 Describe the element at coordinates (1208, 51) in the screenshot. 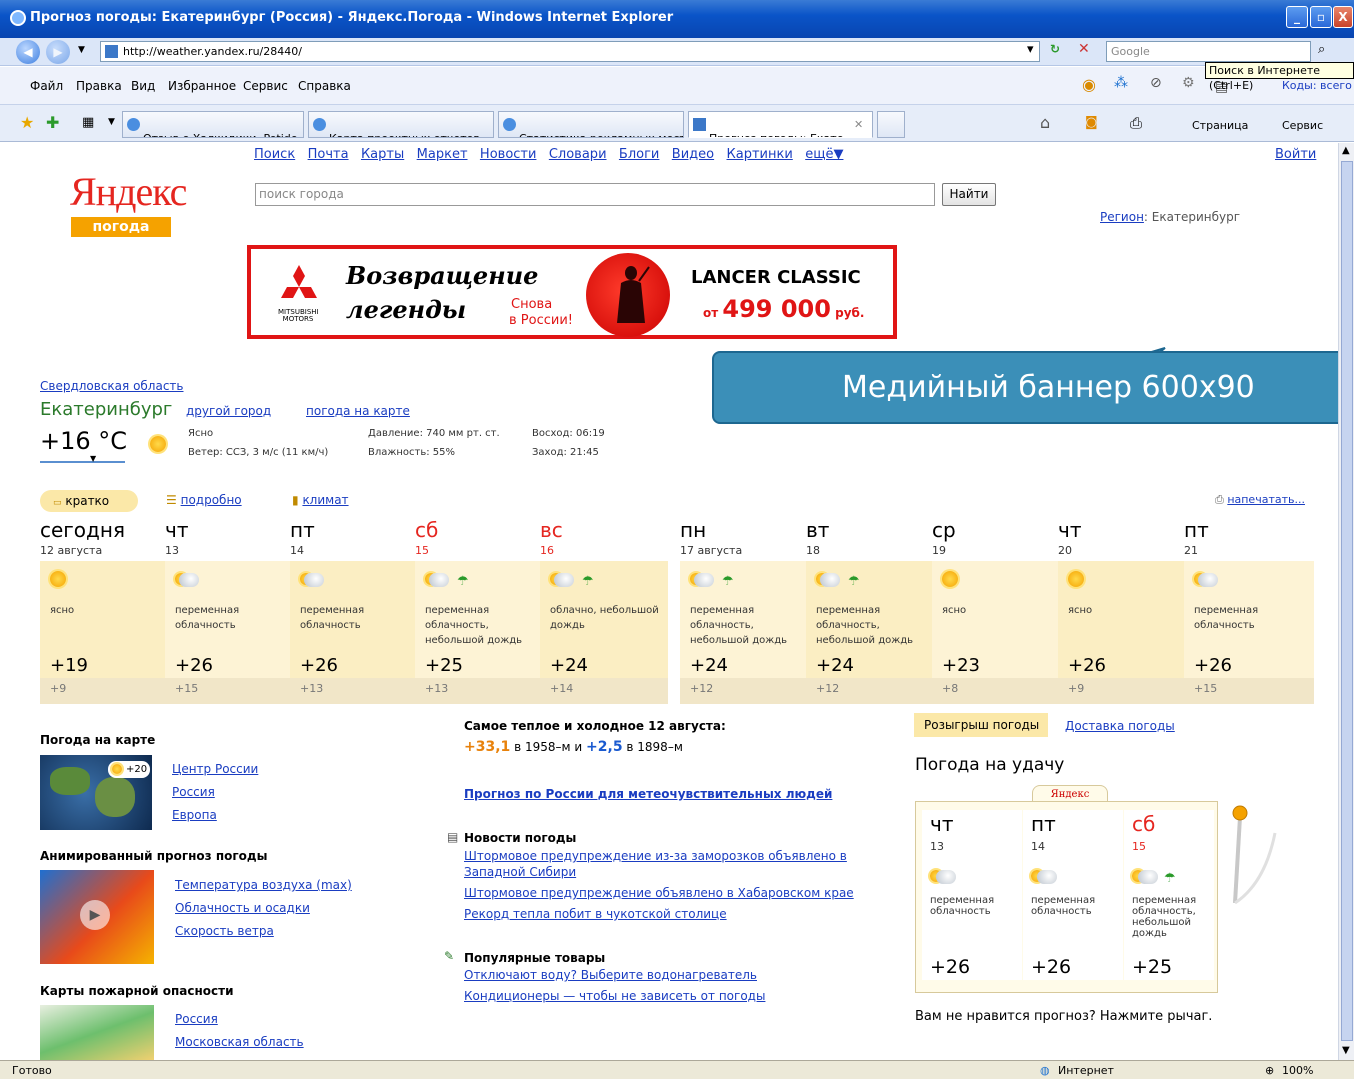

I see `search-input: Google` at that location.